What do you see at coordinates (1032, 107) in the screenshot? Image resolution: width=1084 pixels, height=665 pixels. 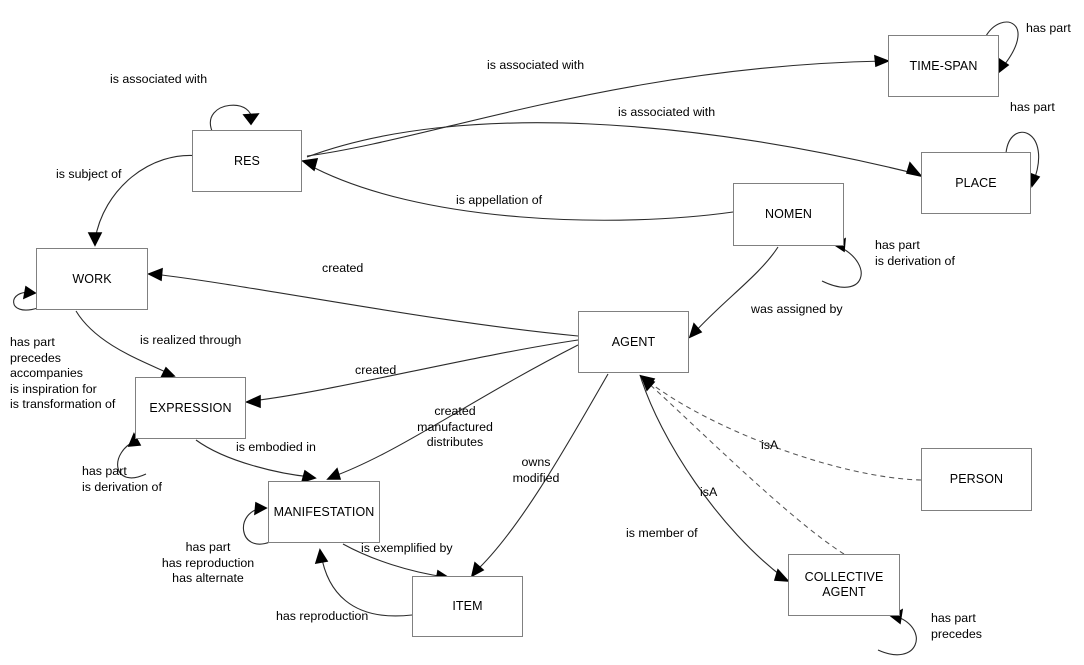 I see `edge-label-place-self: has part` at bounding box center [1032, 107].